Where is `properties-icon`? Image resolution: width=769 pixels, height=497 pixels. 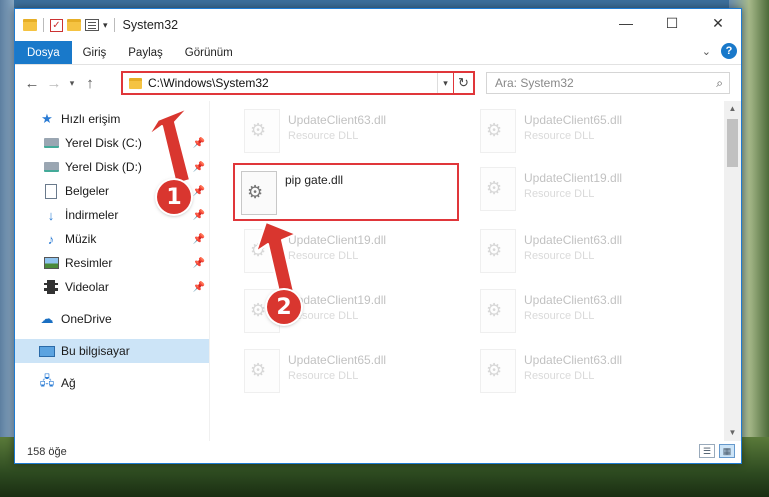 properties-icon is located at coordinates (92, 25).